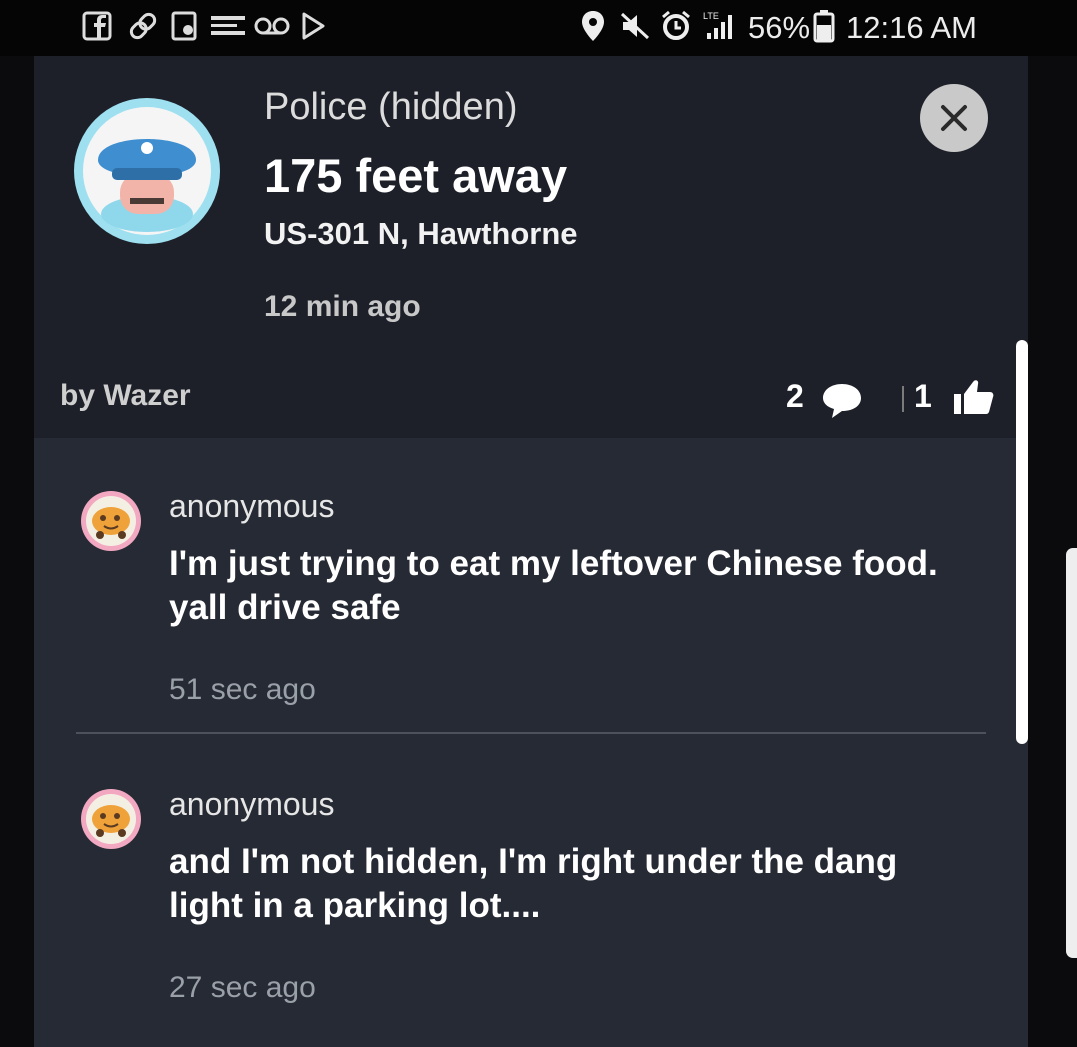  Describe the element at coordinates (185, 26) in the screenshot. I see `screenshot-icon` at that location.